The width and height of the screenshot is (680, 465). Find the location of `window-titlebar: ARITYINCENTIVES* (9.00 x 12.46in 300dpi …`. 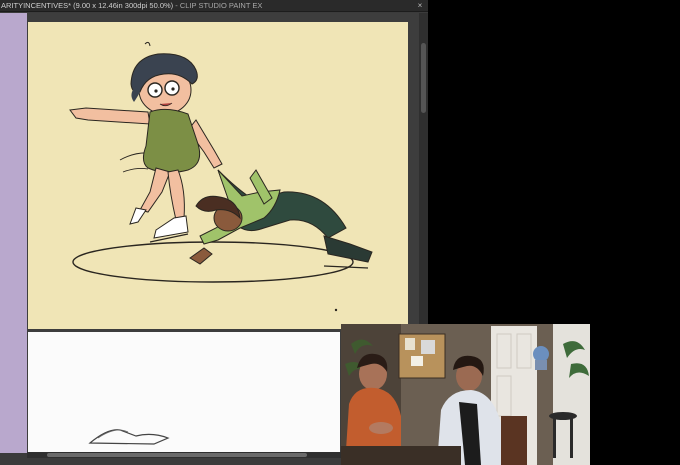

window-titlebar: ARITYINCENTIVES* (9.00 x 12.46in 300dpi … is located at coordinates (214, 6).